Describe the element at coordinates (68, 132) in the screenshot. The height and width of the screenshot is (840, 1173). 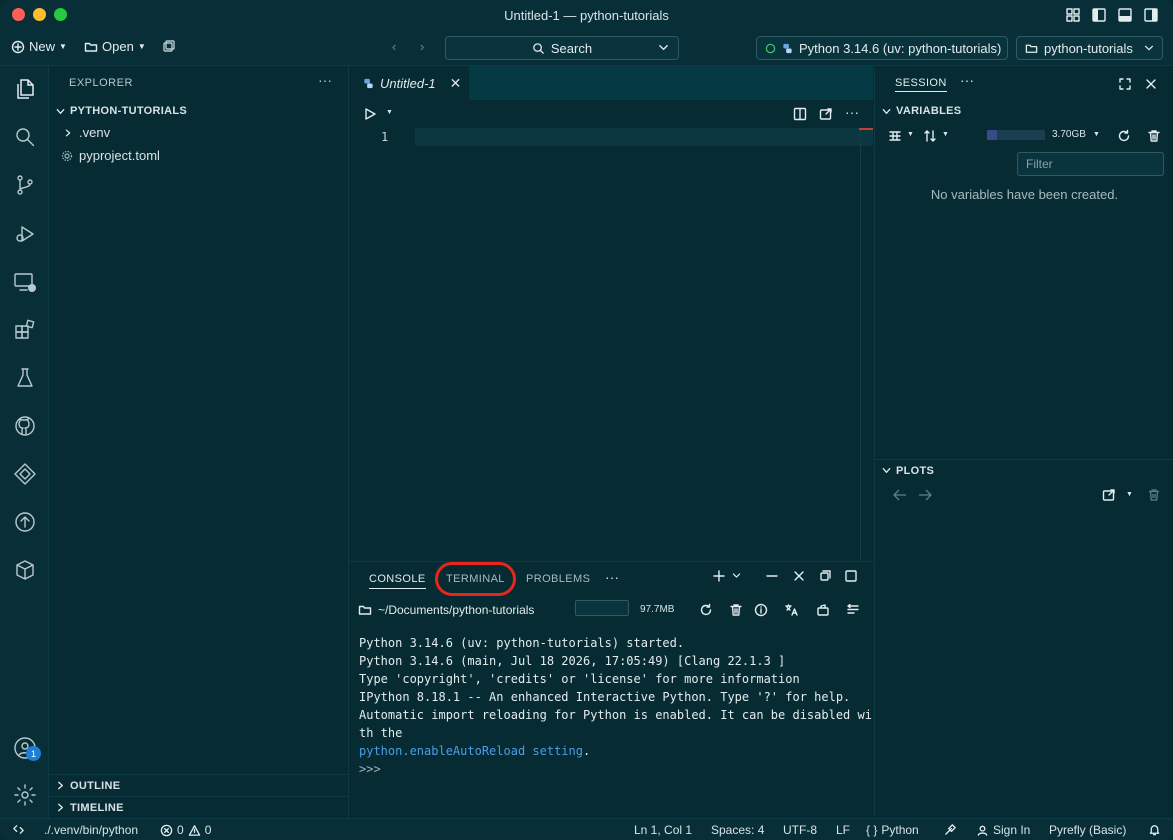
I see `chevron-right-icon` at that location.